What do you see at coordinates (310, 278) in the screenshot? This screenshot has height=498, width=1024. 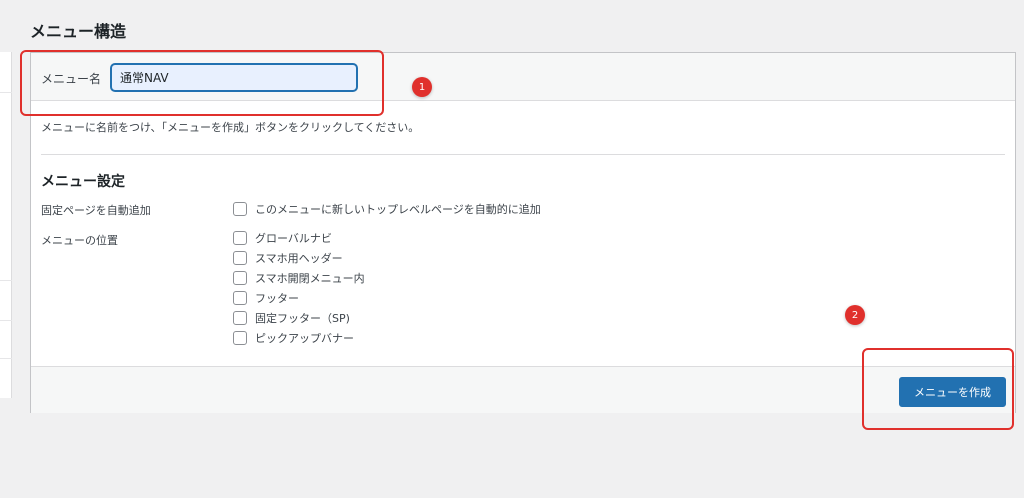 I see `location-option-label: スマホ開閉メニュー内` at bounding box center [310, 278].